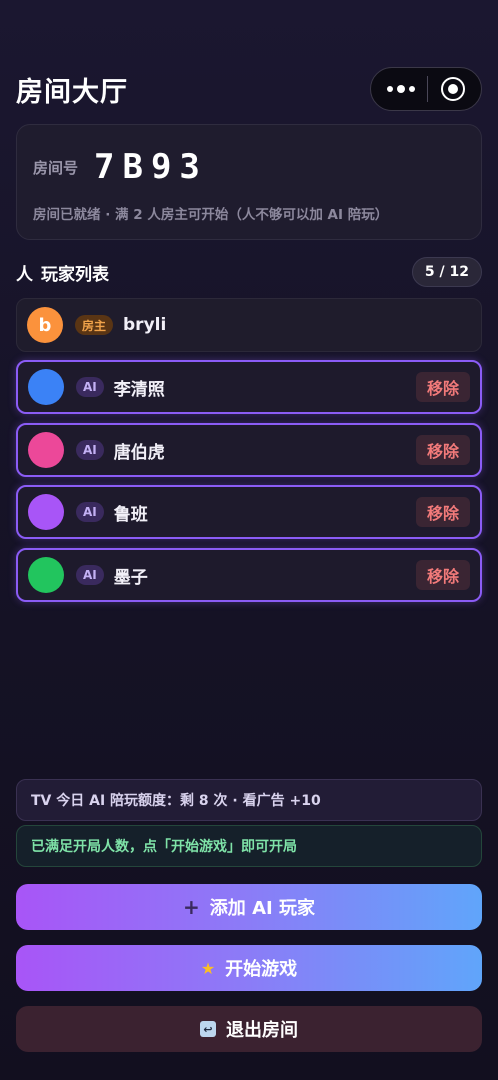 The image size is (498, 1080). What do you see at coordinates (249, 325) in the screenshot?
I see `player-row-host: b 房主 bryli` at bounding box center [249, 325].